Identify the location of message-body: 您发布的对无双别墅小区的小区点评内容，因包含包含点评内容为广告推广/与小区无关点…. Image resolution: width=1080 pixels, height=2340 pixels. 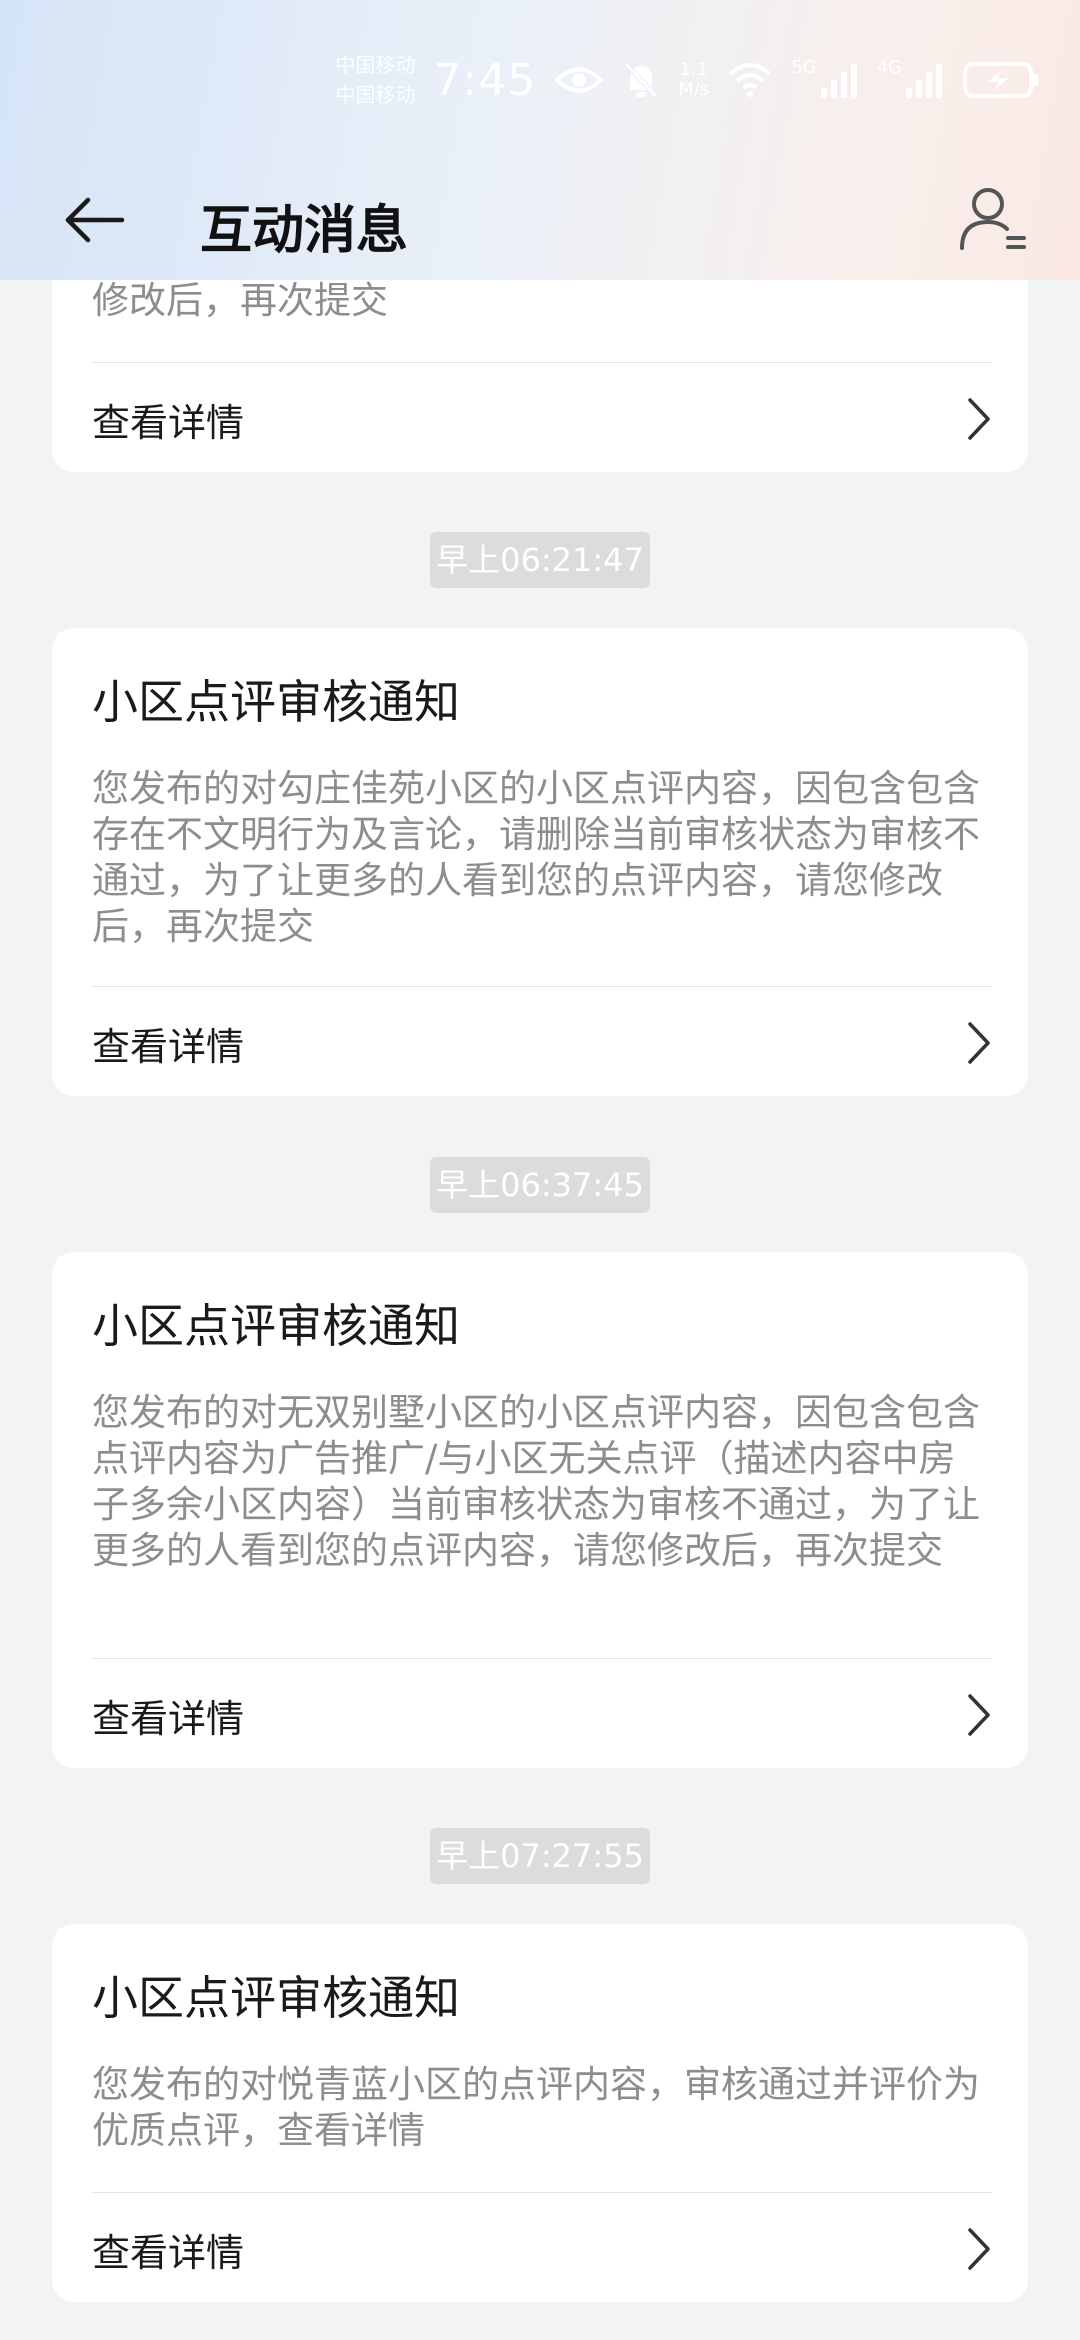
(536, 1481).